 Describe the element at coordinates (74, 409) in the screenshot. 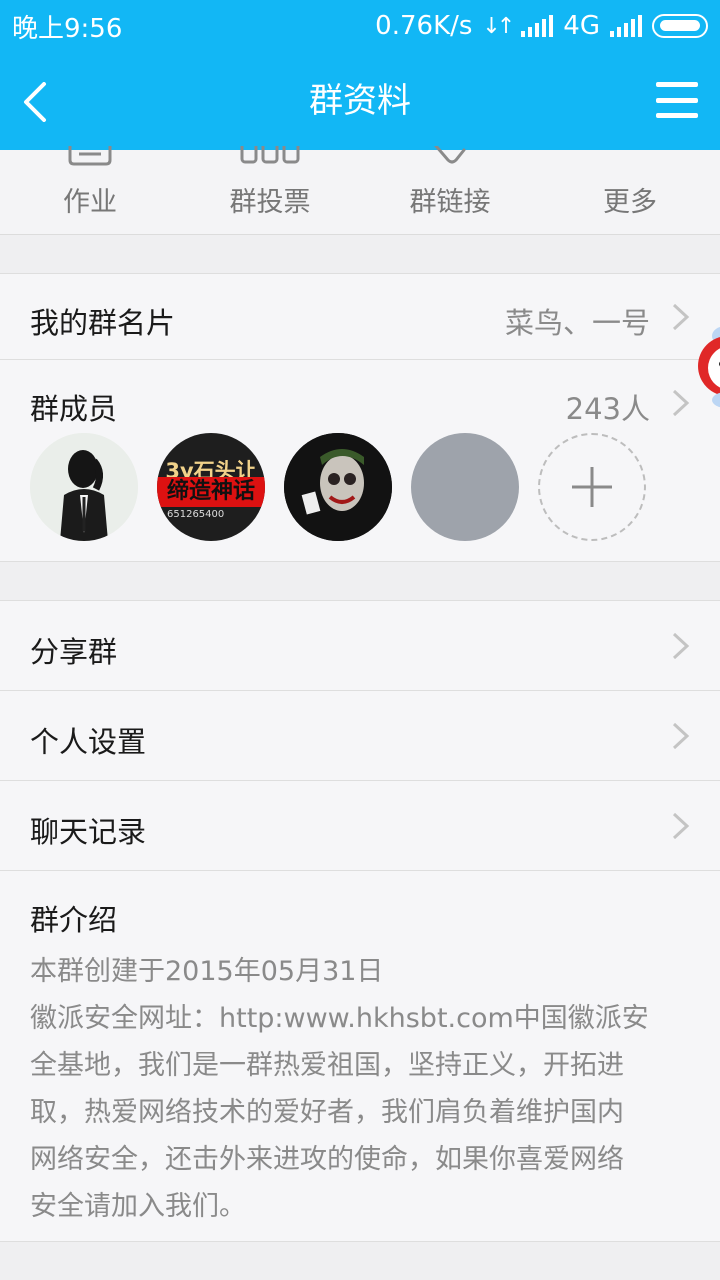

I see `row-label: 群成员` at that location.